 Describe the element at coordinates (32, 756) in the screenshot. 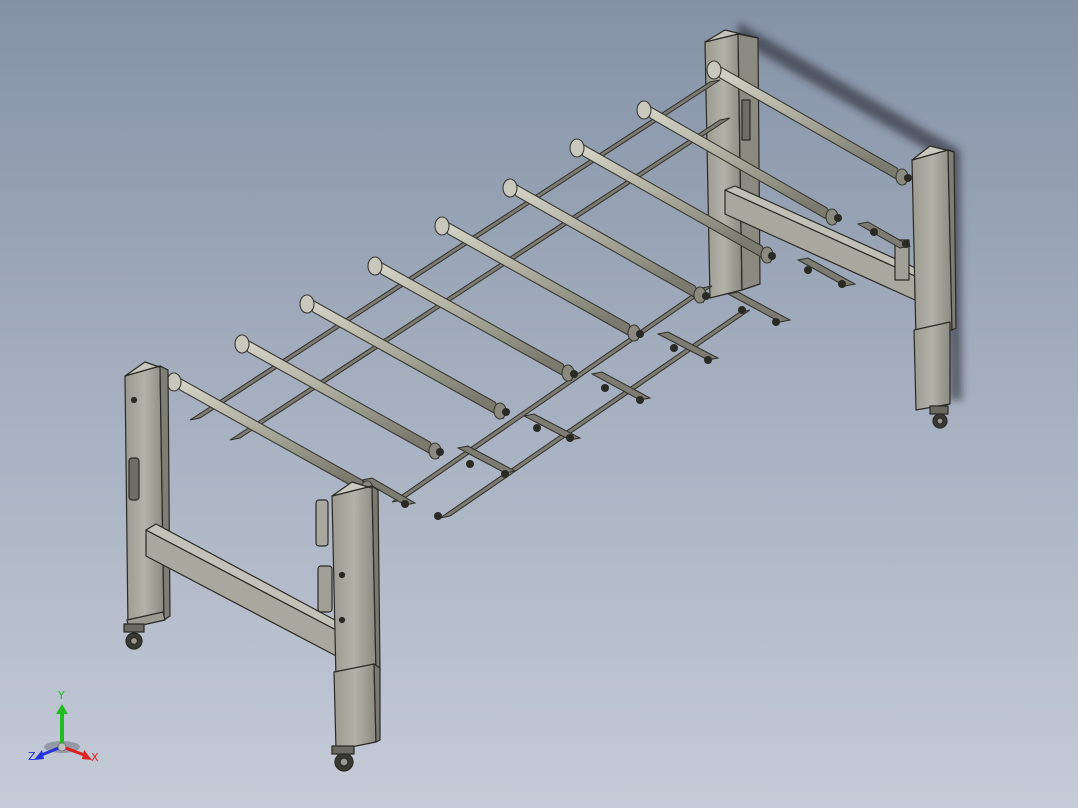

I see `triad-z-label: Z` at that location.